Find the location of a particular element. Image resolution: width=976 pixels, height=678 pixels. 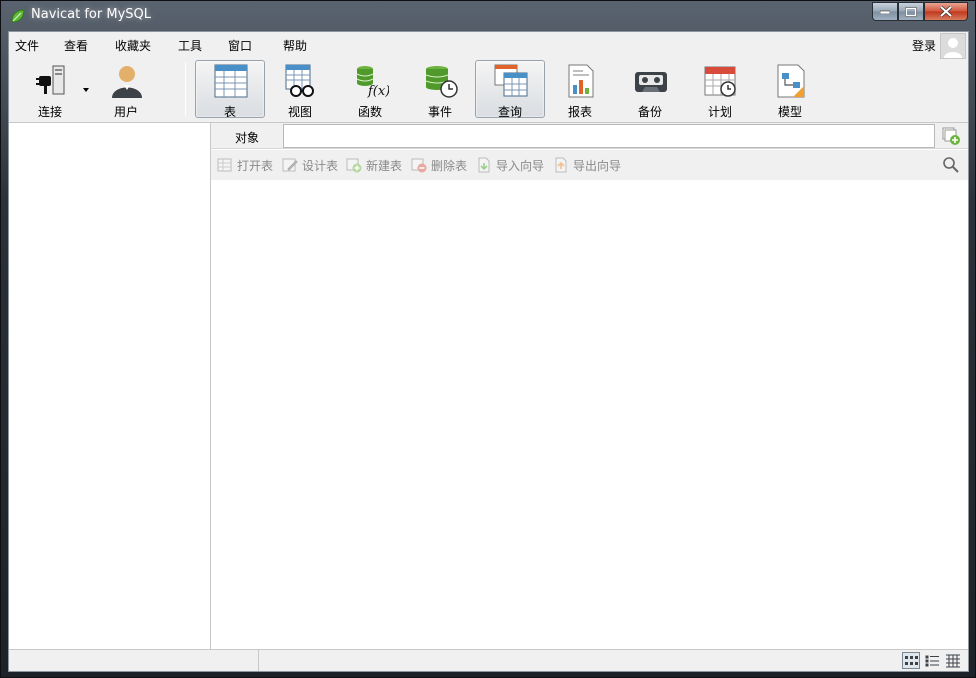

backup-icon is located at coordinates (651, 82).